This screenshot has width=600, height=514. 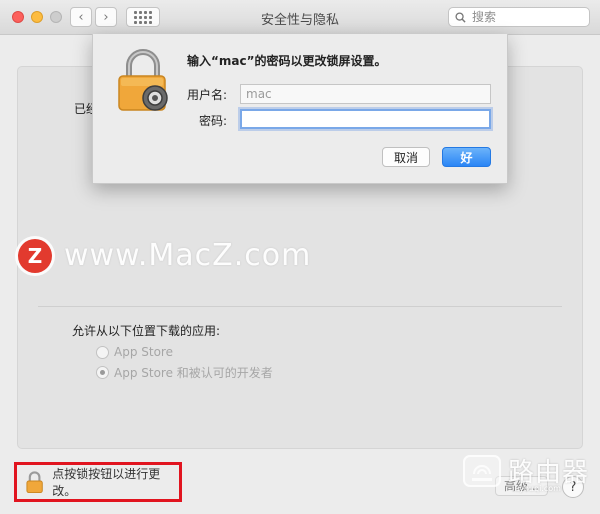 I want to click on username-field, so click(x=365, y=94).